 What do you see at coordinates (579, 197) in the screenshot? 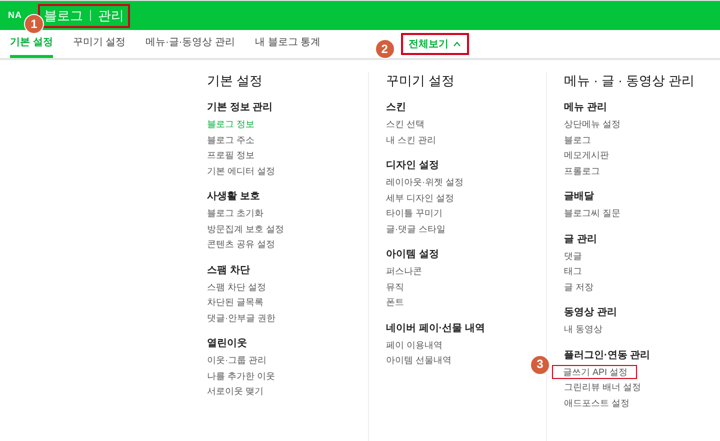
I see `section-heading: 글배달` at bounding box center [579, 197].